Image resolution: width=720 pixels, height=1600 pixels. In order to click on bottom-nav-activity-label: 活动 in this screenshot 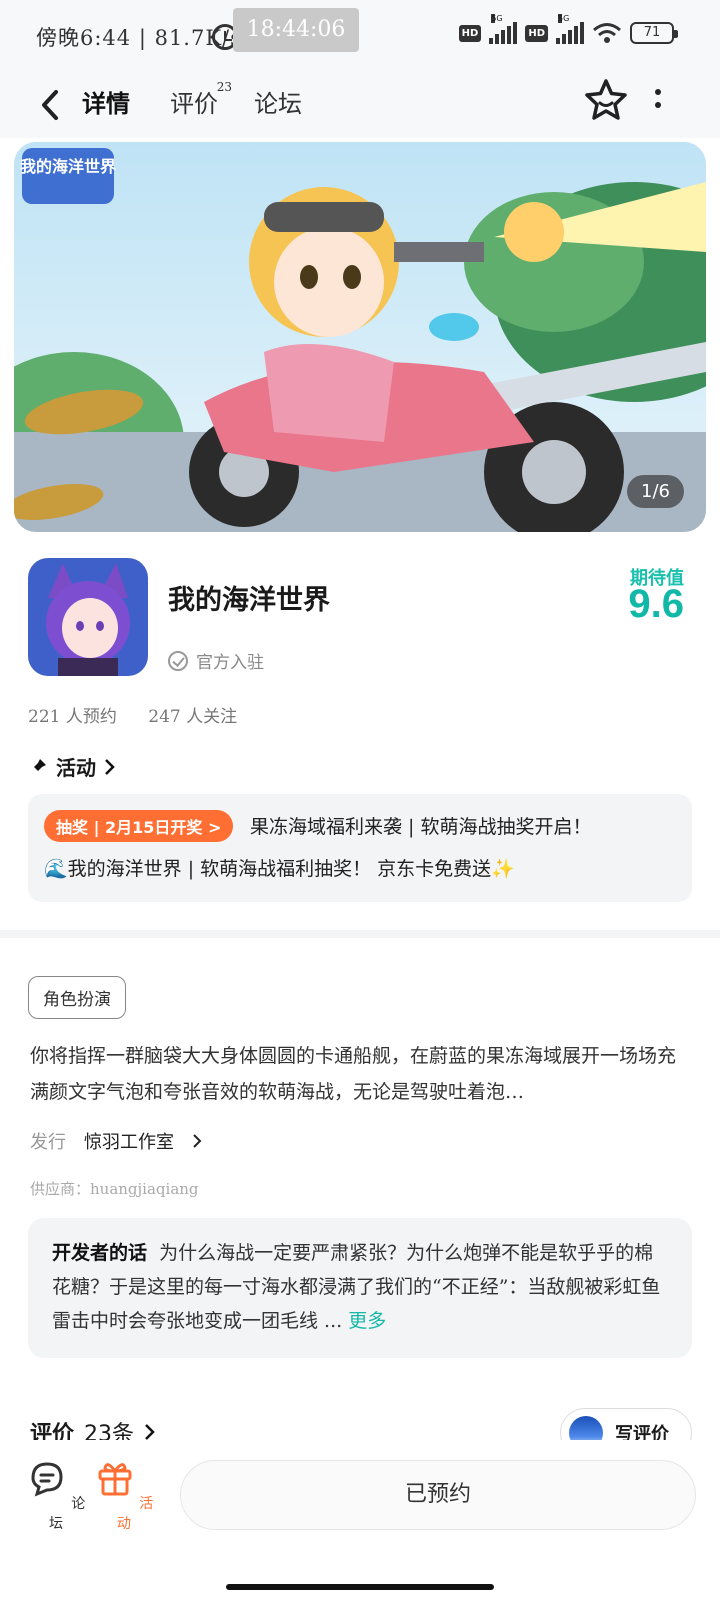, I will do `click(135, 1514)`.